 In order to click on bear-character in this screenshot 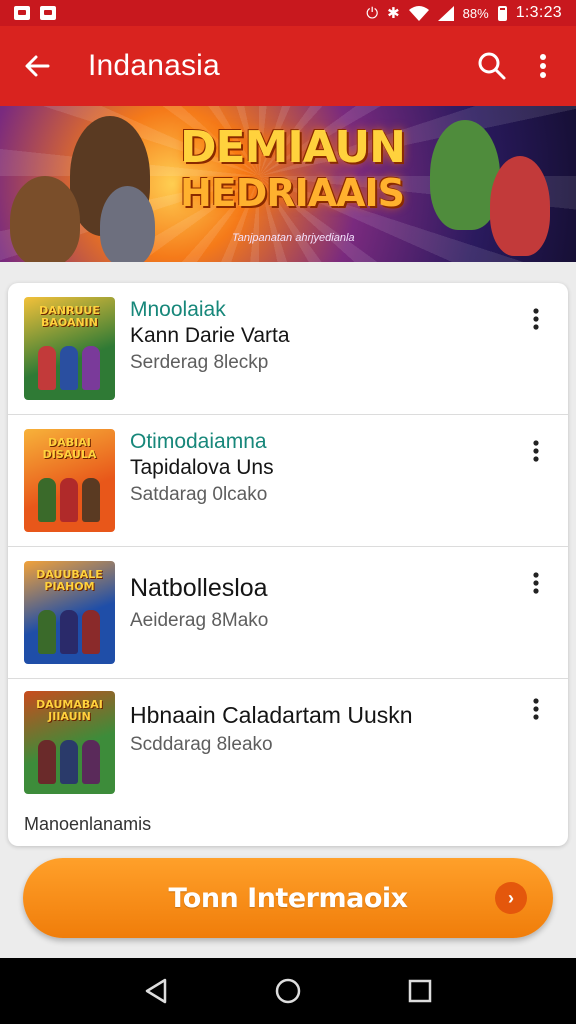, I will do `click(45, 219)`.